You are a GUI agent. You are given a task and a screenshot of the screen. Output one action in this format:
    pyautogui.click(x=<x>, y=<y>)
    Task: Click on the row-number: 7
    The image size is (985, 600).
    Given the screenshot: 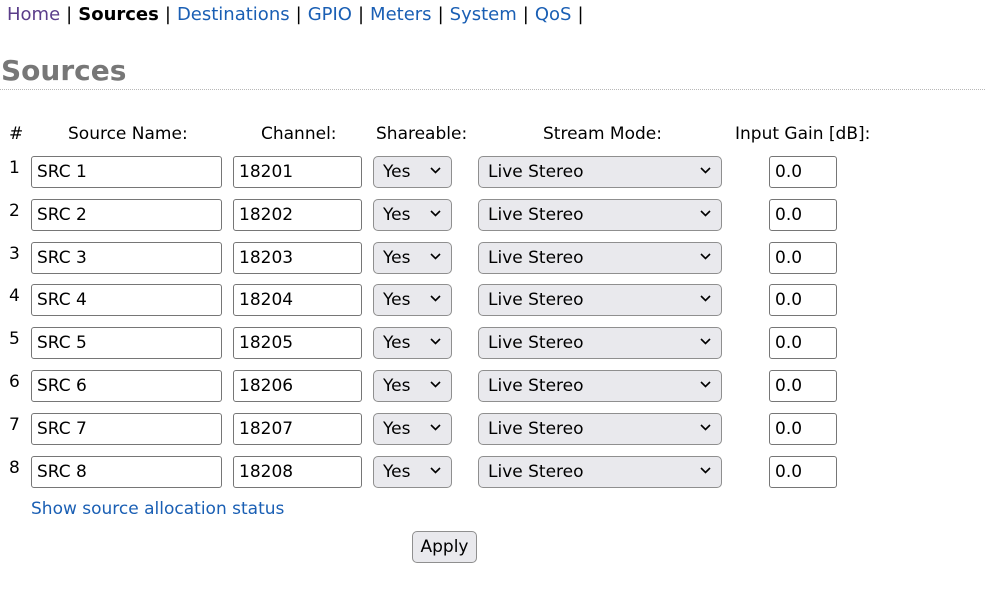 What is the action you would take?
    pyautogui.click(x=14, y=425)
    